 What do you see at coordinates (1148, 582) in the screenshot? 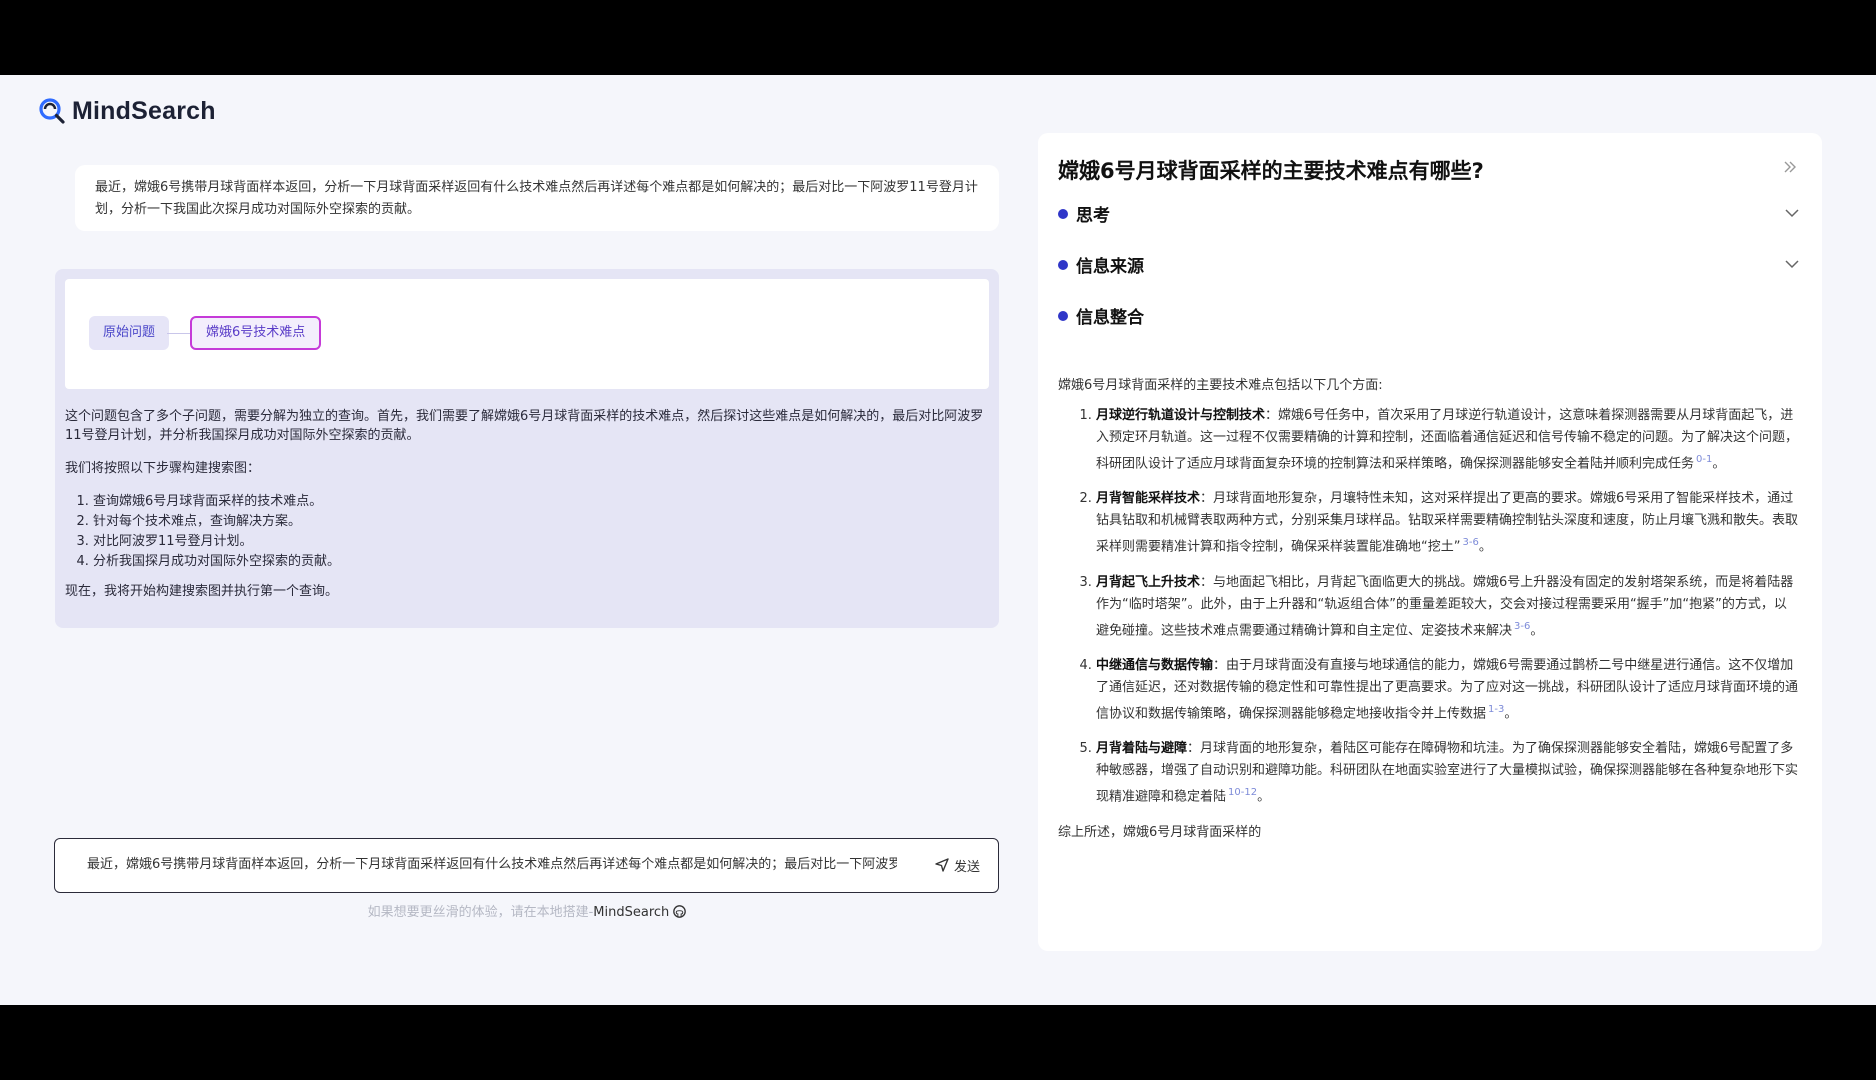
I see `answer-point-title: 月背起飞上升技术` at bounding box center [1148, 582].